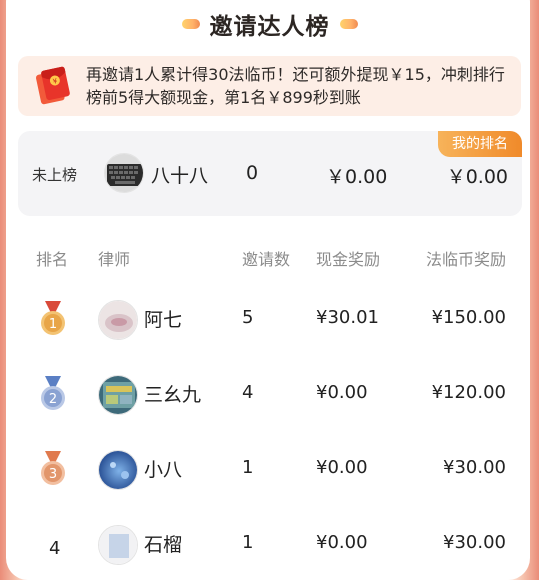 This screenshot has height=580, width=539. I want to click on bronze-medal-icon: 3, so click(53, 468).